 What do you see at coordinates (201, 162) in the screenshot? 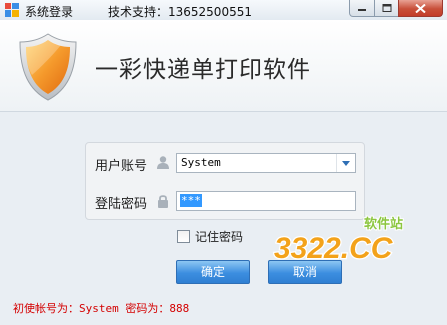
I see `username-value: System` at bounding box center [201, 162].